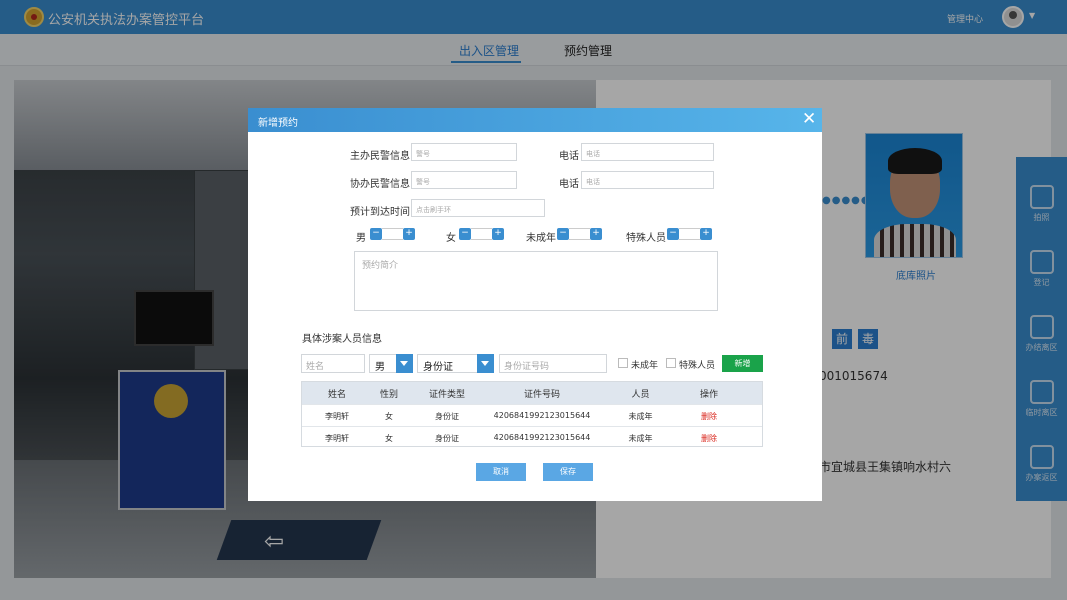 The width and height of the screenshot is (1067, 600). Describe the element at coordinates (455, 363) in the screenshot. I see `id-type-select: 身份证` at that location.